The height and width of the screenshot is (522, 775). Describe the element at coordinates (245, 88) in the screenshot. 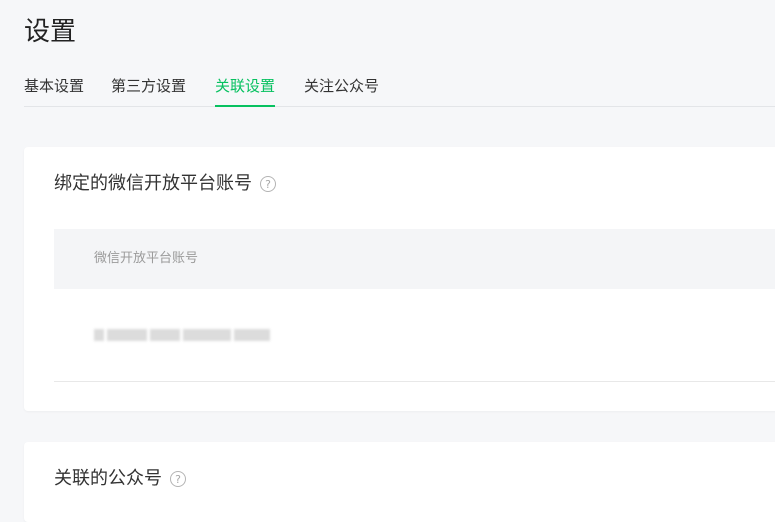

I see `tab-association-settings: 关联设置` at that location.